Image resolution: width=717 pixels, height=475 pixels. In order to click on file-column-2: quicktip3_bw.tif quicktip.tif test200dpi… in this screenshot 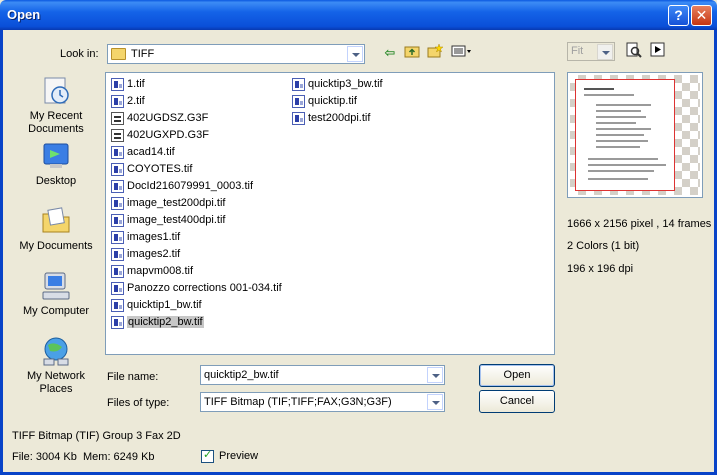, I will do `click(336, 101)`.